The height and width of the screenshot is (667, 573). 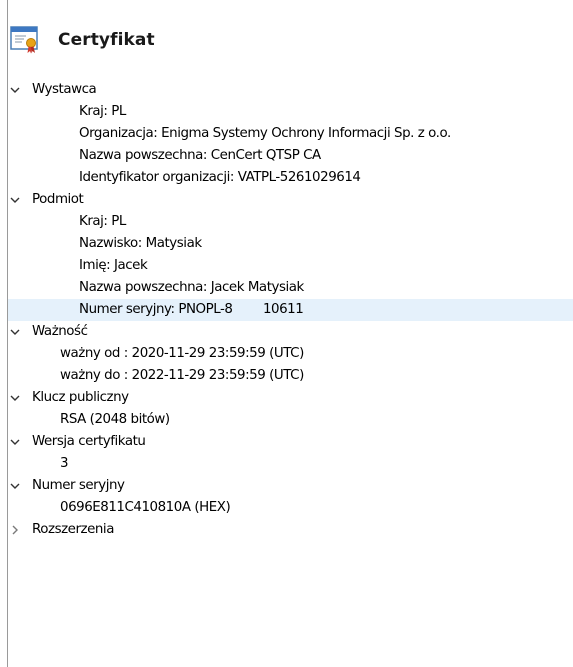 What do you see at coordinates (58, 199) in the screenshot?
I see `tree-node-label: Podmiot` at bounding box center [58, 199].